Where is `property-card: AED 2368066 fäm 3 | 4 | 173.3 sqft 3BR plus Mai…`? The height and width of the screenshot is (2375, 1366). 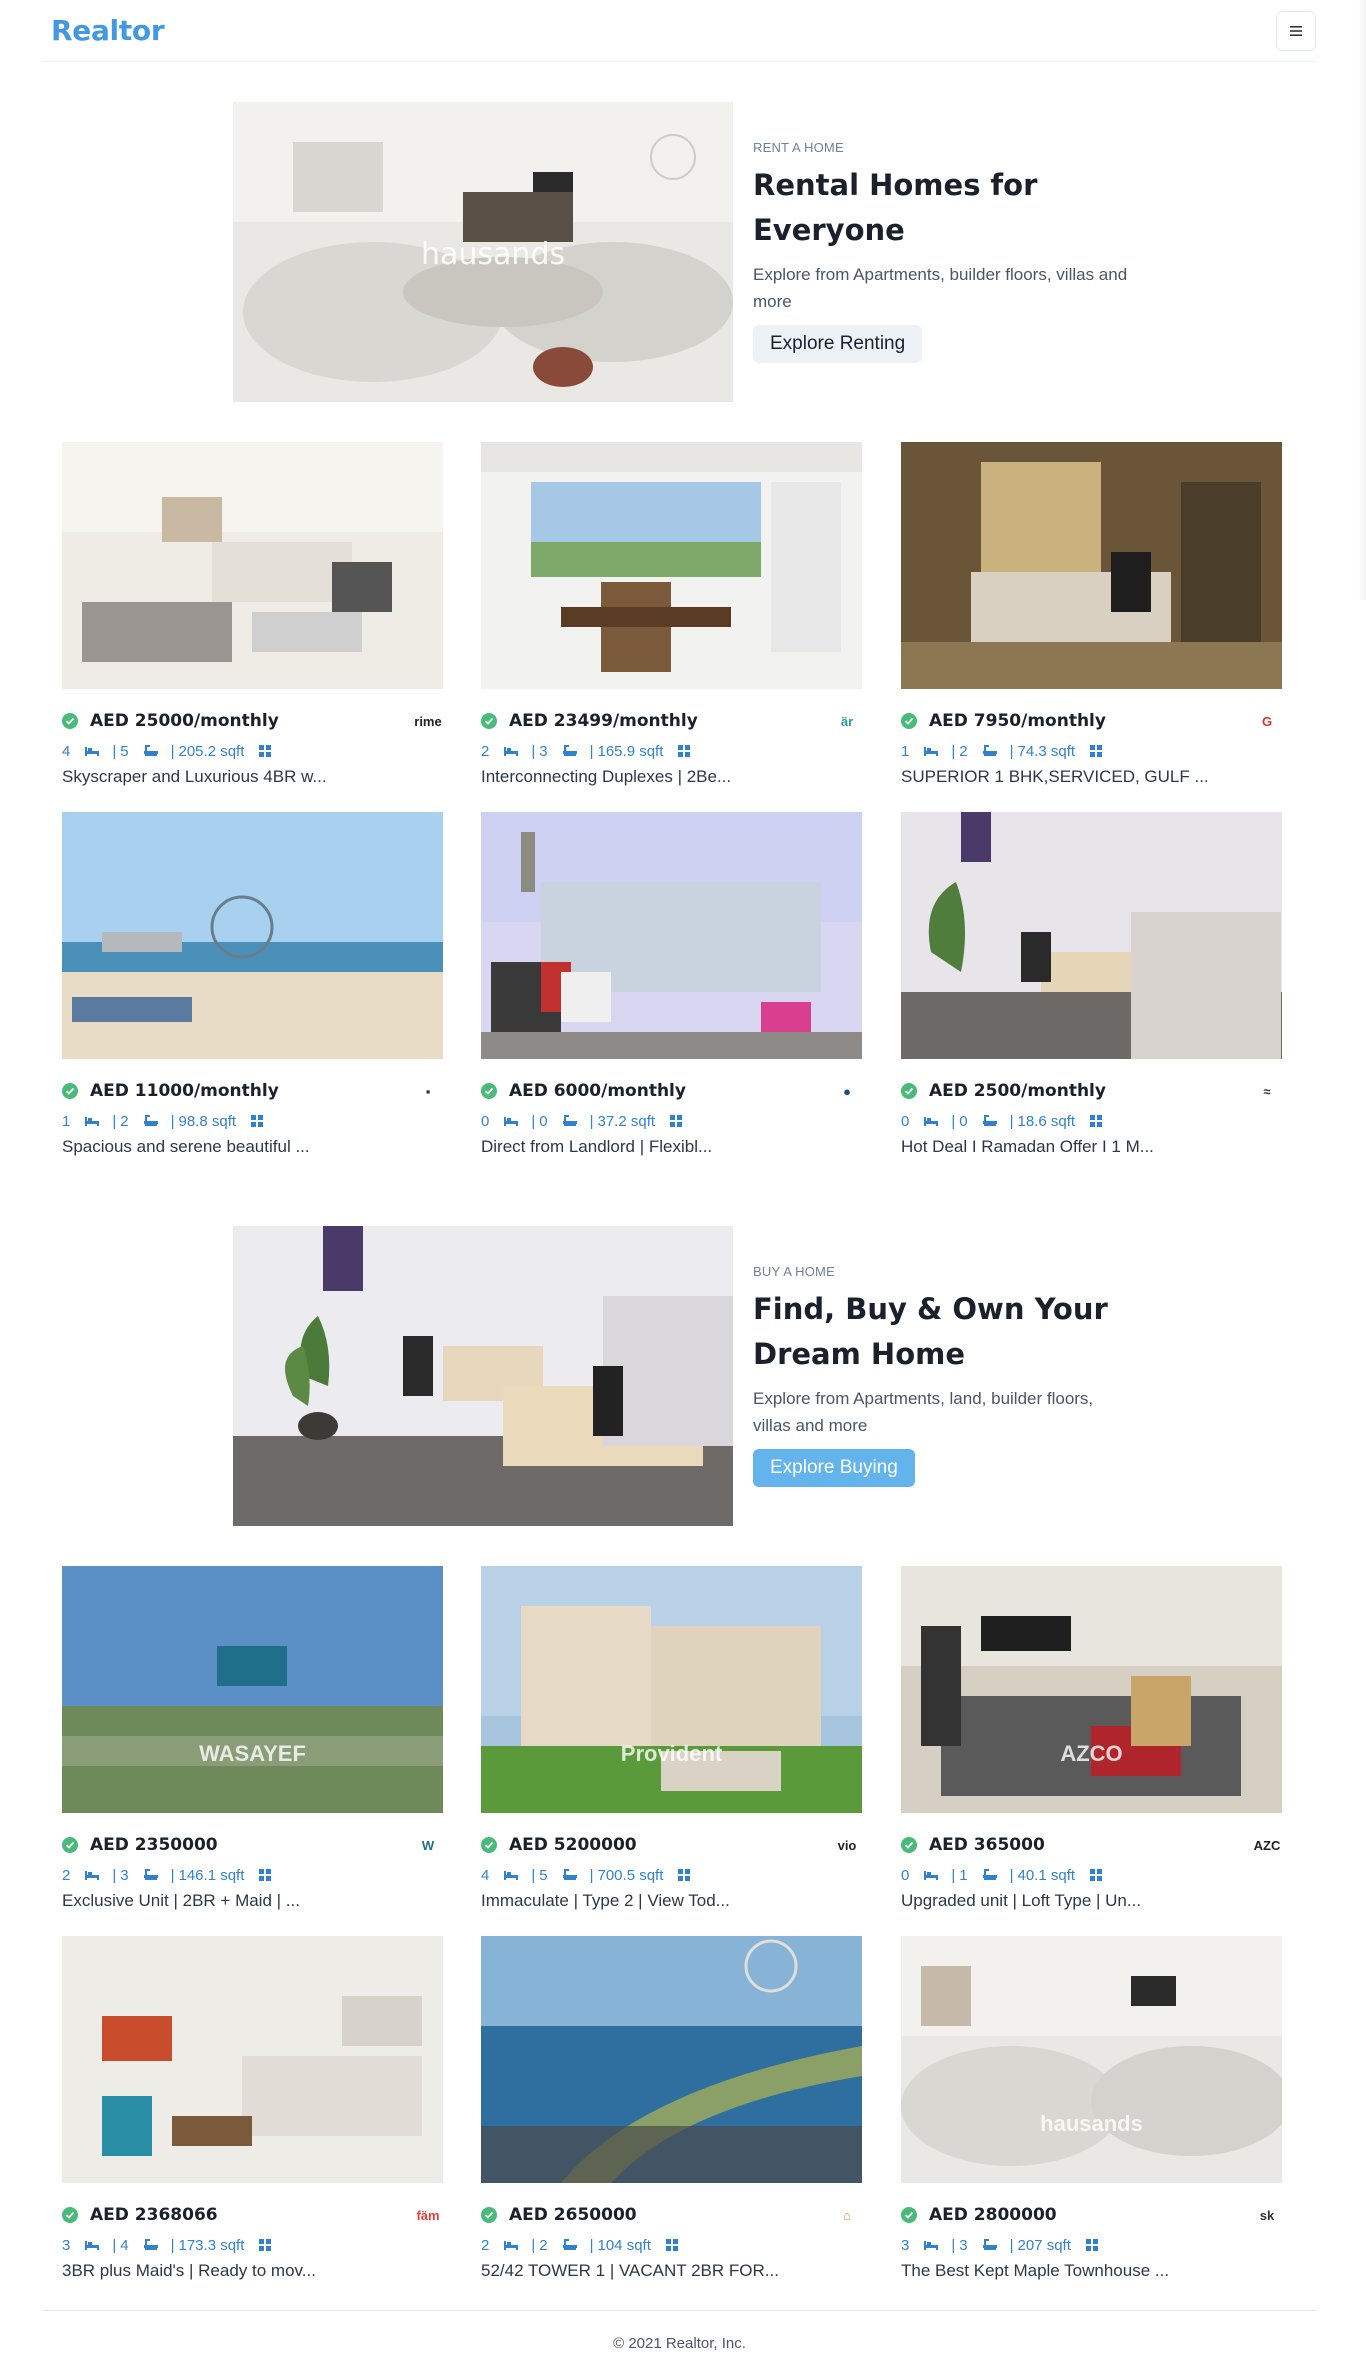 property-card: AED 2368066 fäm 3 | 4 | 173.3 sqft 3BR plus Mai… is located at coordinates (252, 2122).